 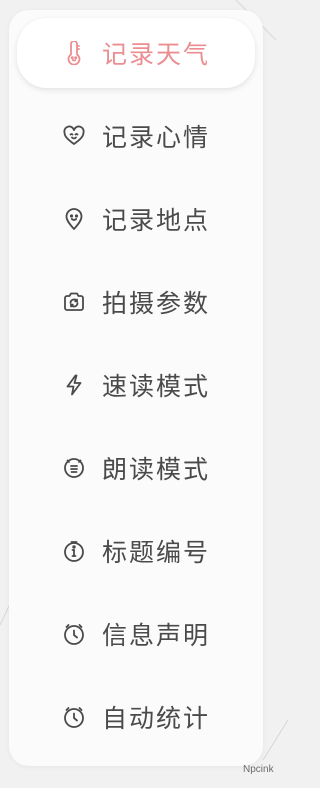 I want to click on menu-item-label: 信息声明, so click(x=155, y=635).